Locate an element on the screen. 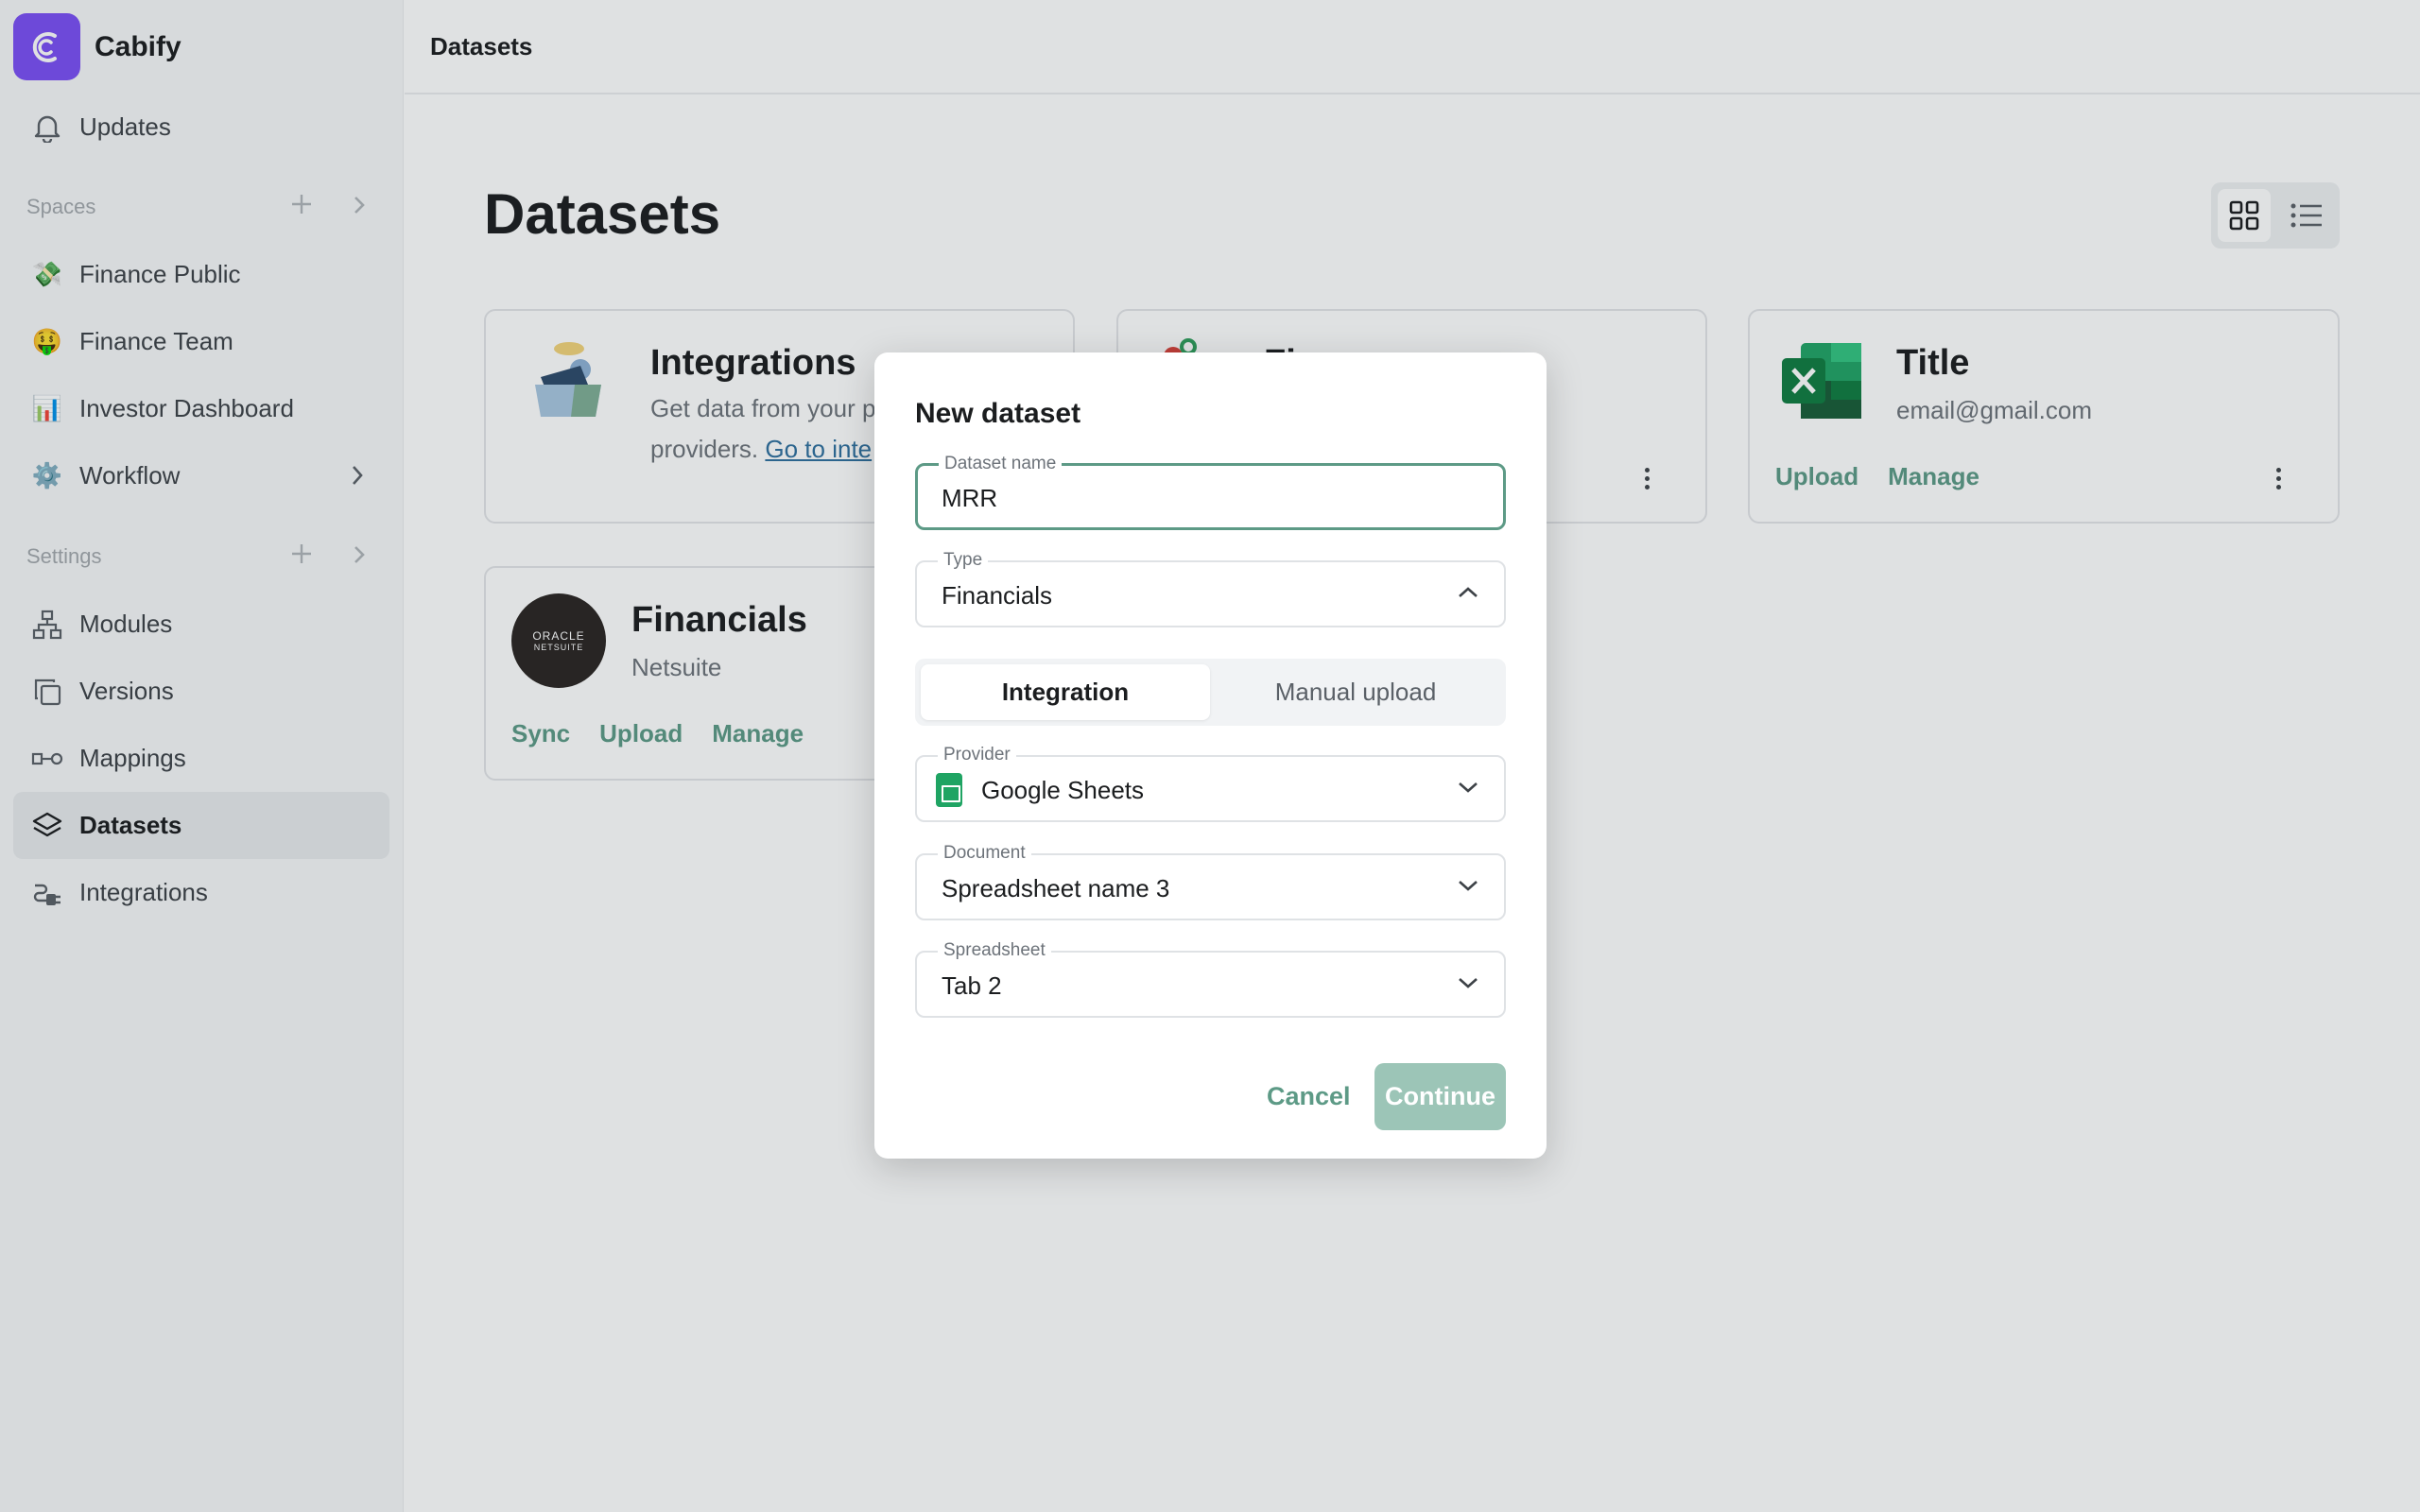 The image size is (2420, 1512). spreadsheet-value: Tab 2 is located at coordinates (972, 985).